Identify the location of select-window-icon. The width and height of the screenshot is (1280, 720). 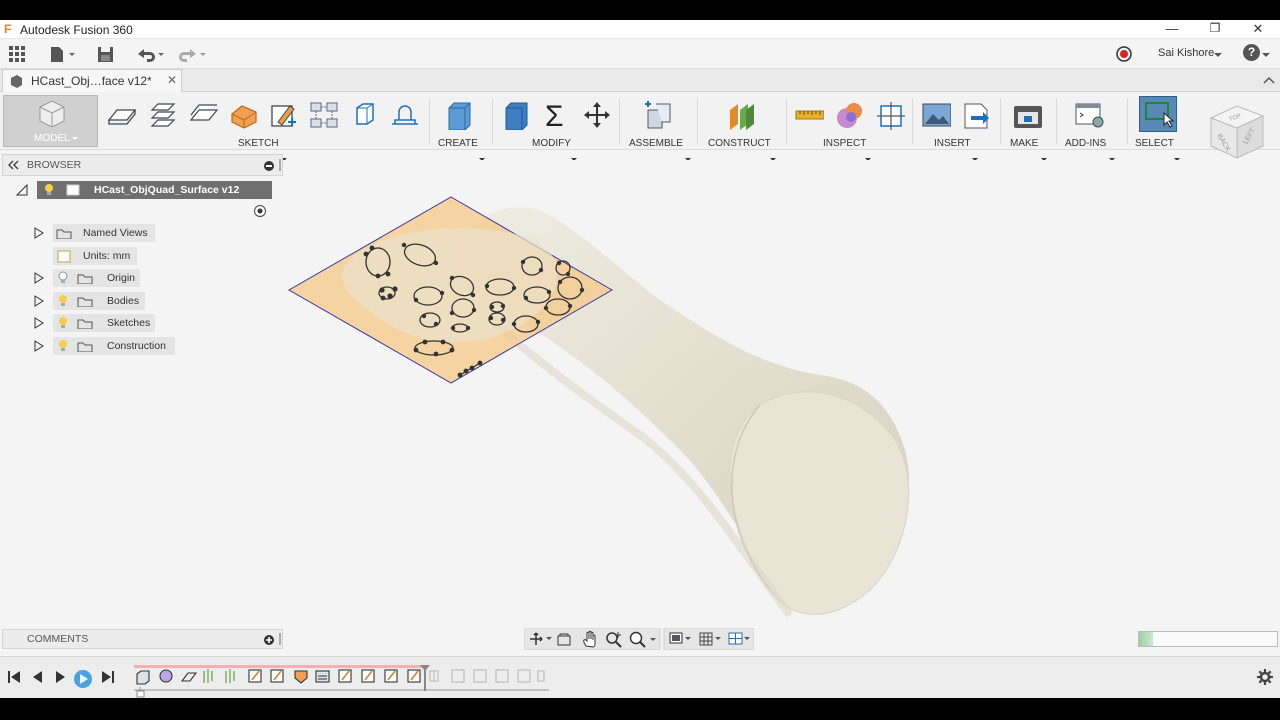
(1160, 115).